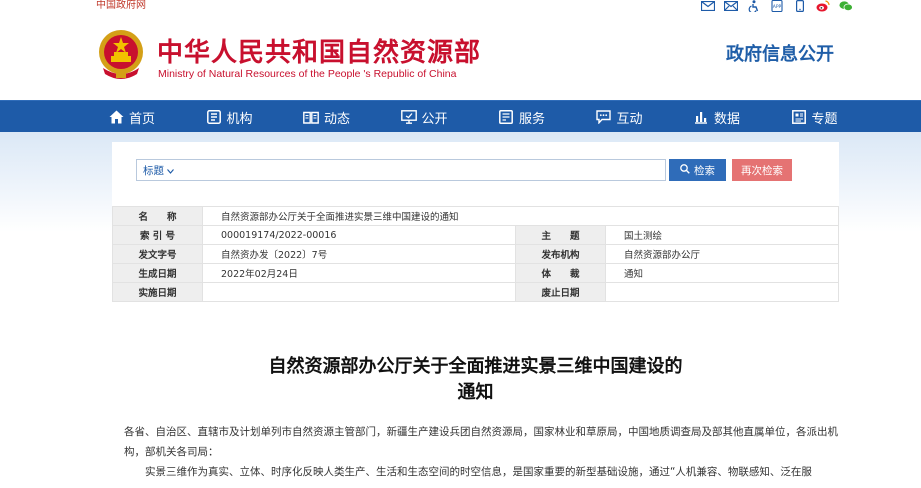 Image resolution: width=921 pixels, height=488 pixels. What do you see at coordinates (121, 6) in the screenshot?
I see `gov-portal-link: 中国政府网` at bounding box center [121, 6].